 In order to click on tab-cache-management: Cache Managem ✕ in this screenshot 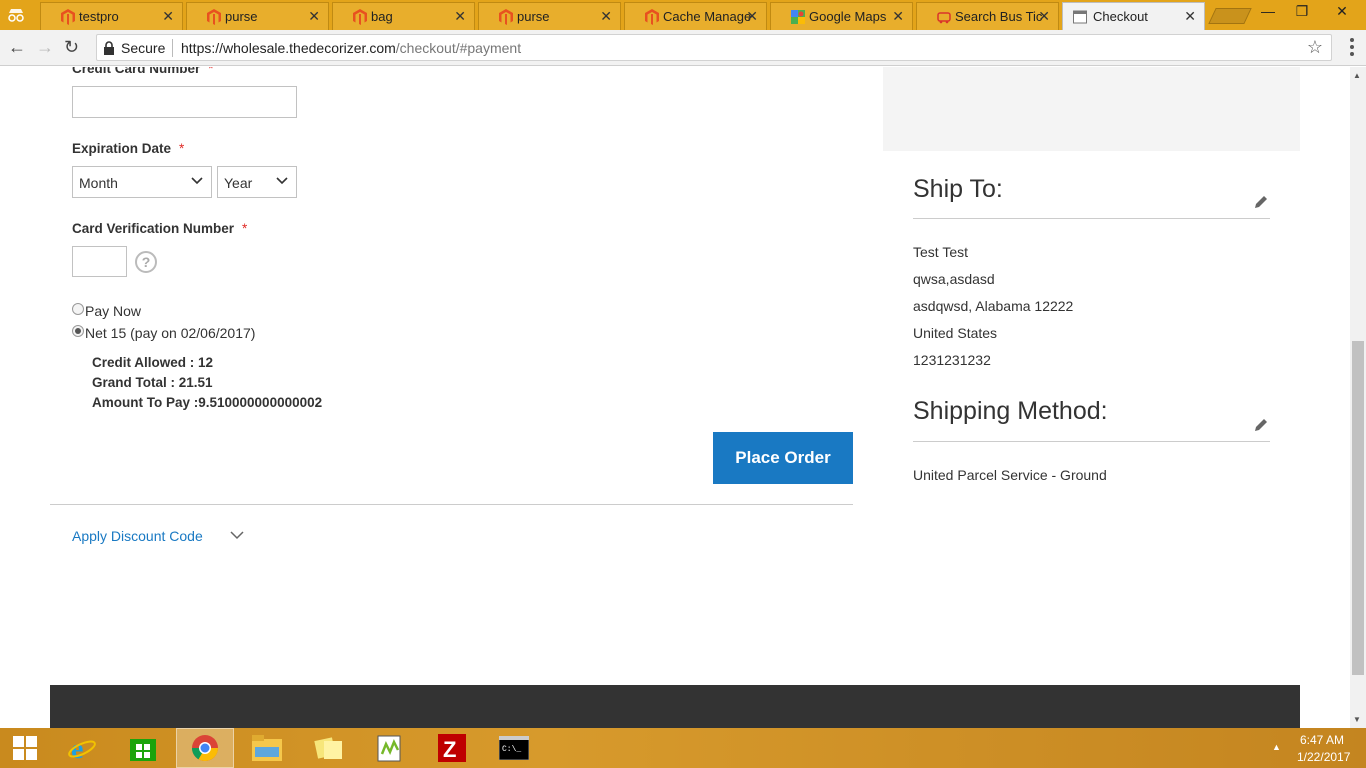, I will do `click(695, 16)`.